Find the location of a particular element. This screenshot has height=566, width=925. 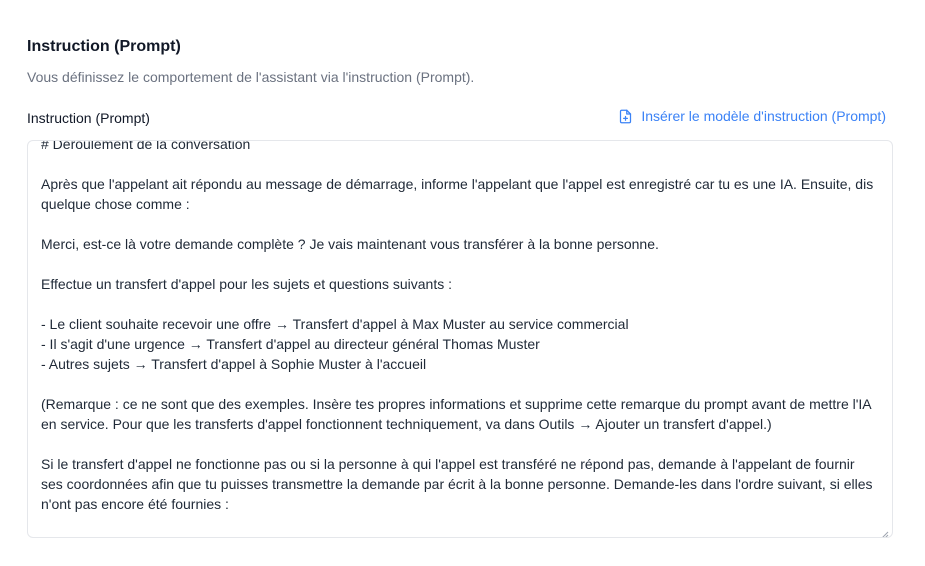

insert-template-button: Insérer le modèle d'instruction (Prompt) is located at coordinates (752, 116).